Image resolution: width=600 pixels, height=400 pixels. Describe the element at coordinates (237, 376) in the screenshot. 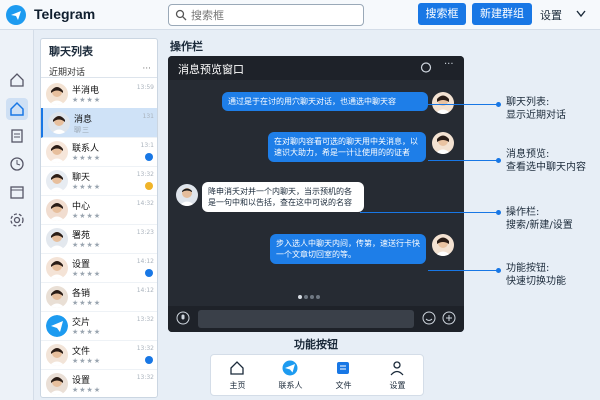

I see `nav-home: 主页` at that location.